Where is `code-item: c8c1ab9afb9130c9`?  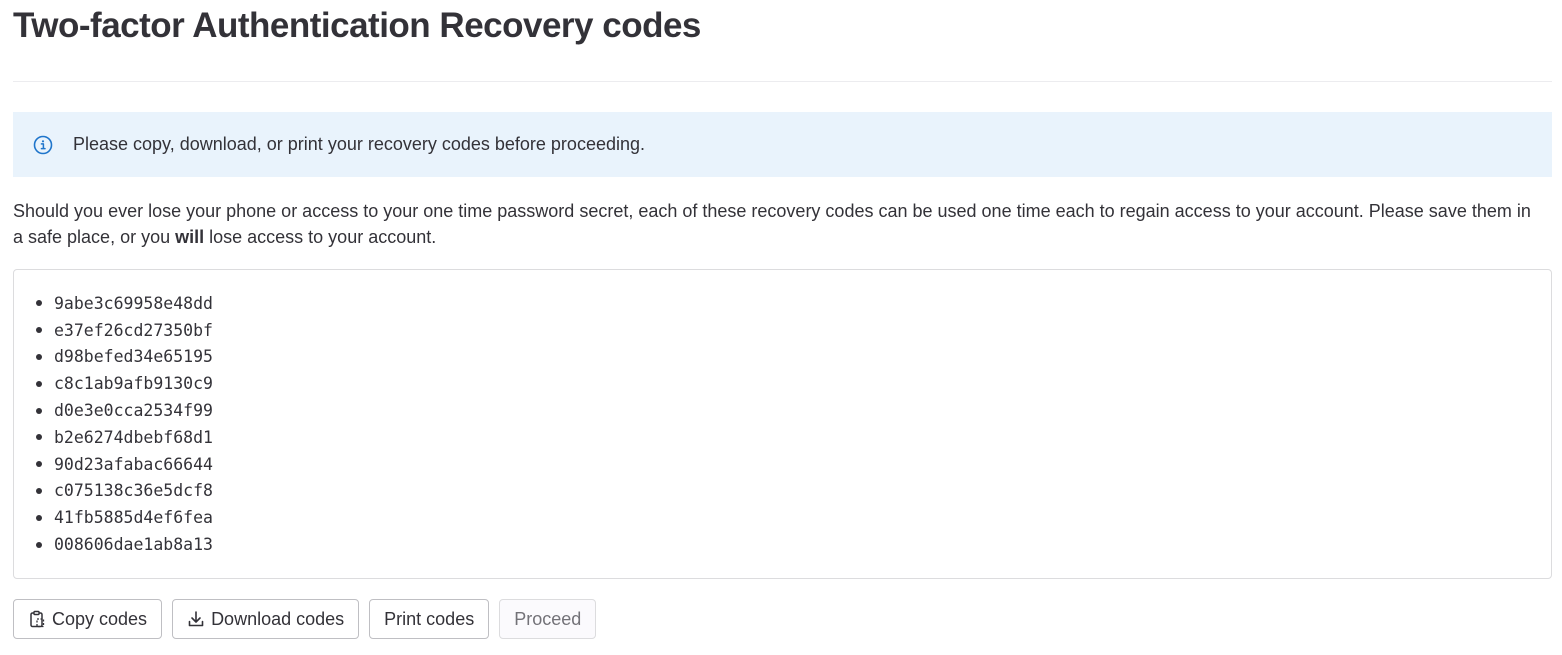
code-item: c8c1ab9afb9130c9 is located at coordinates (793, 383).